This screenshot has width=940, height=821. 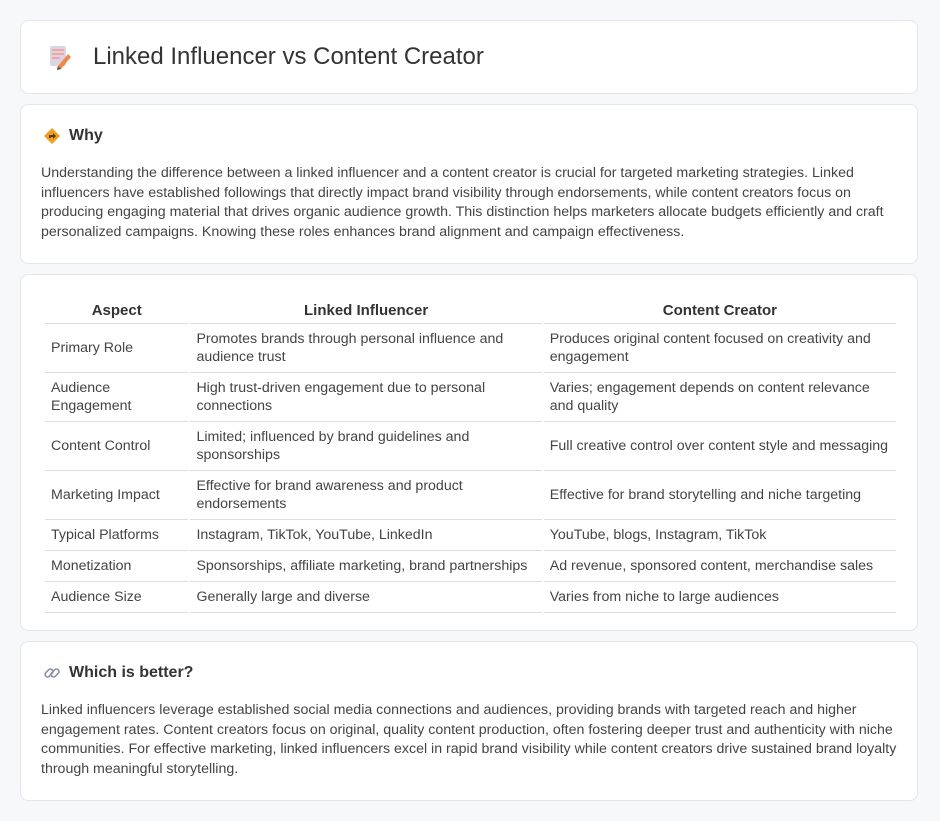 What do you see at coordinates (52, 673) in the screenshot?
I see `link-icon` at bounding box center [52, 673].